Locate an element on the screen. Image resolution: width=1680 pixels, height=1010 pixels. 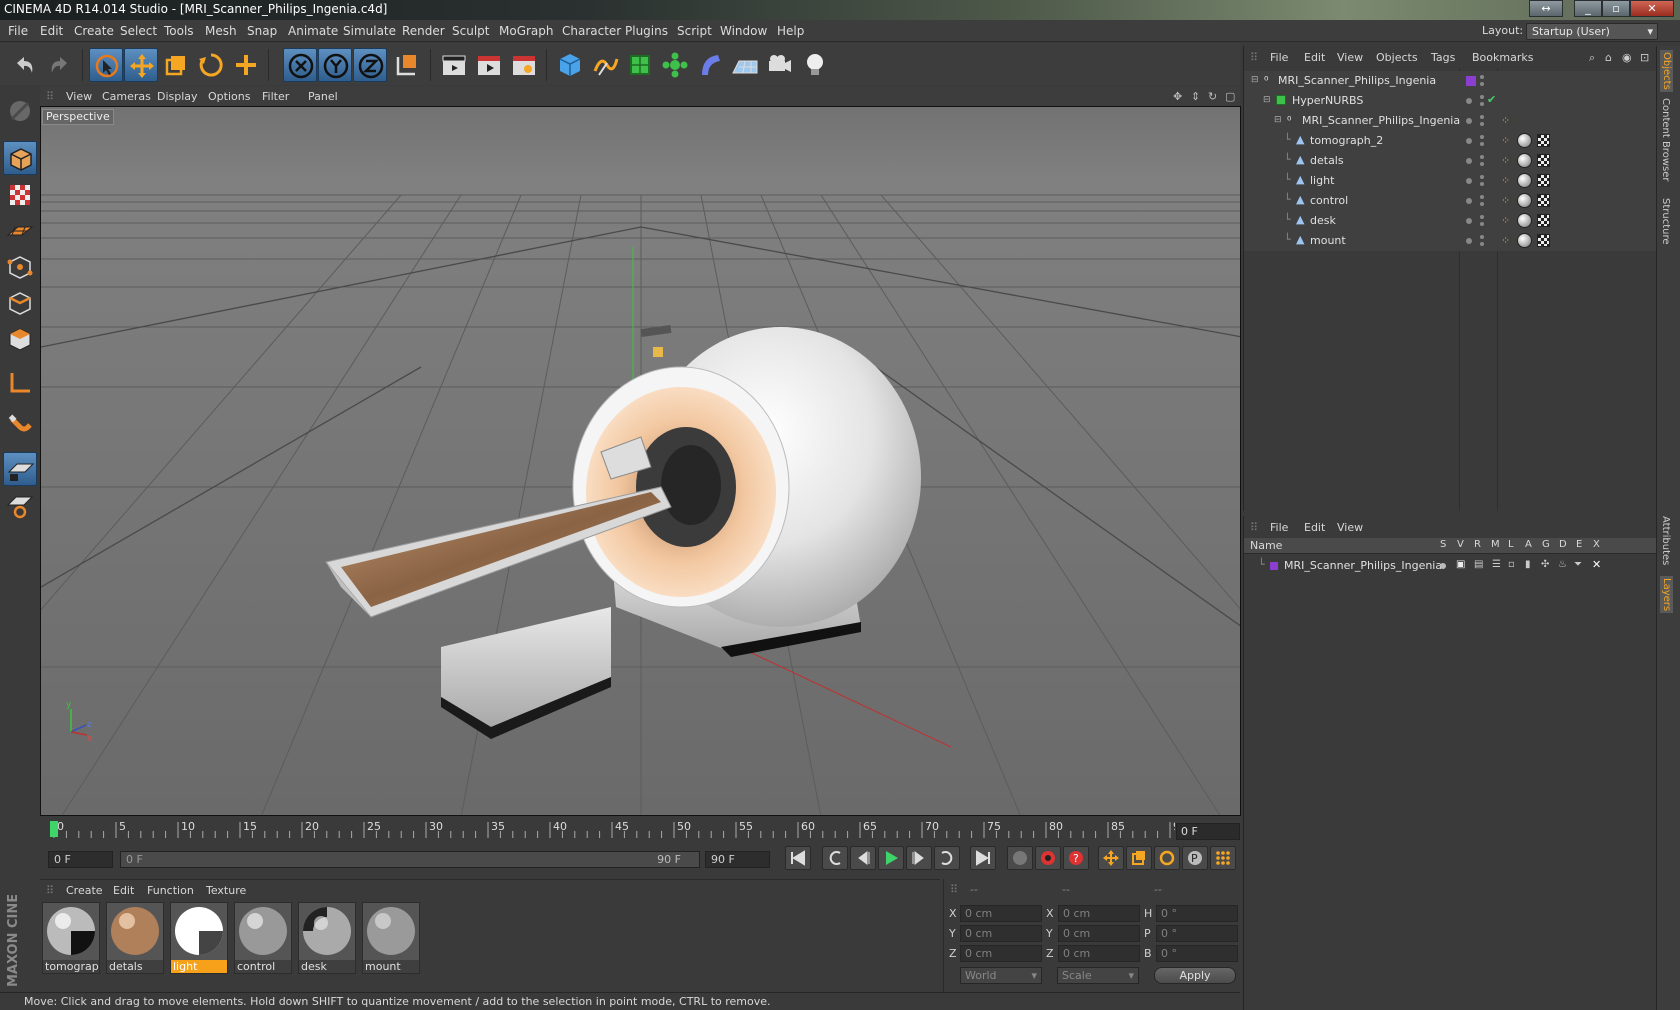
viewport-menu-panel: Panel is located at coordinates (323, 96).